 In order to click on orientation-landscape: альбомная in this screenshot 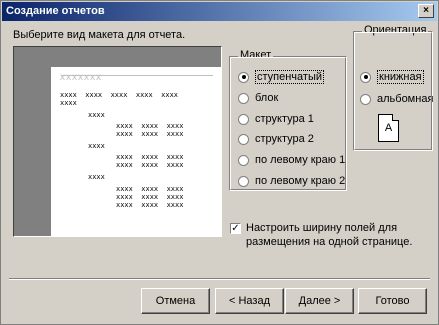, I will do `click(396, 99)`.